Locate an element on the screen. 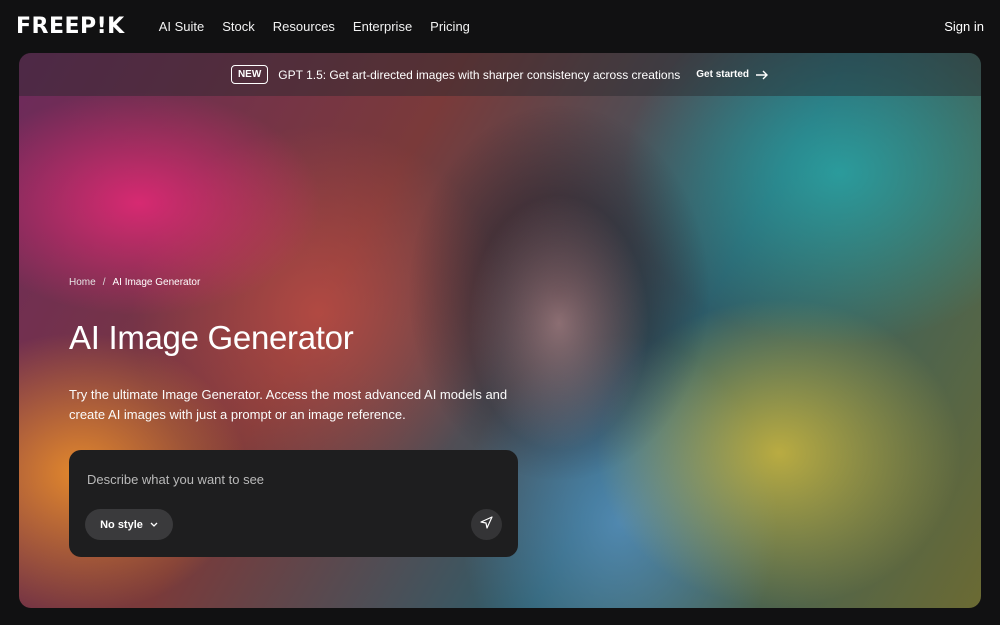 Image resolution: width=1000 pixels, height=625 pixels. send-button is located at coordinates (486, 524).